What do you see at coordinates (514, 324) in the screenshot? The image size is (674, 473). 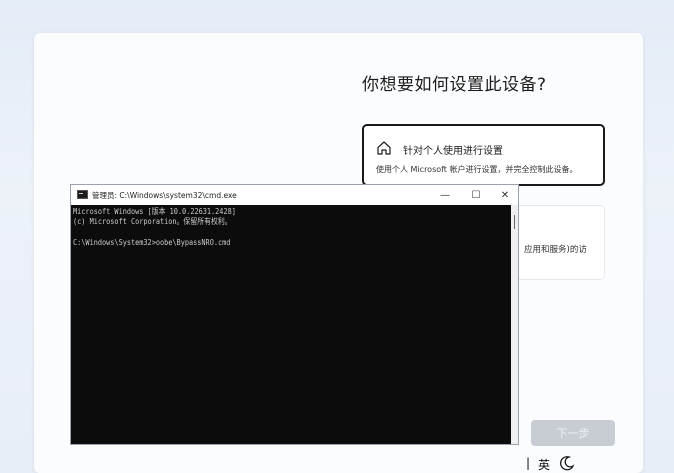 I see `cmd-scrollbar` at bounding box center [514, 324].